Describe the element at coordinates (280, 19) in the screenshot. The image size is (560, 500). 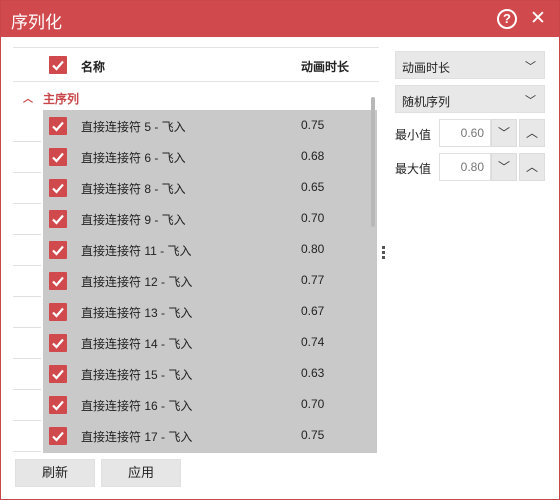
I see `title-bar: 序列化 ? ✕` at that location.